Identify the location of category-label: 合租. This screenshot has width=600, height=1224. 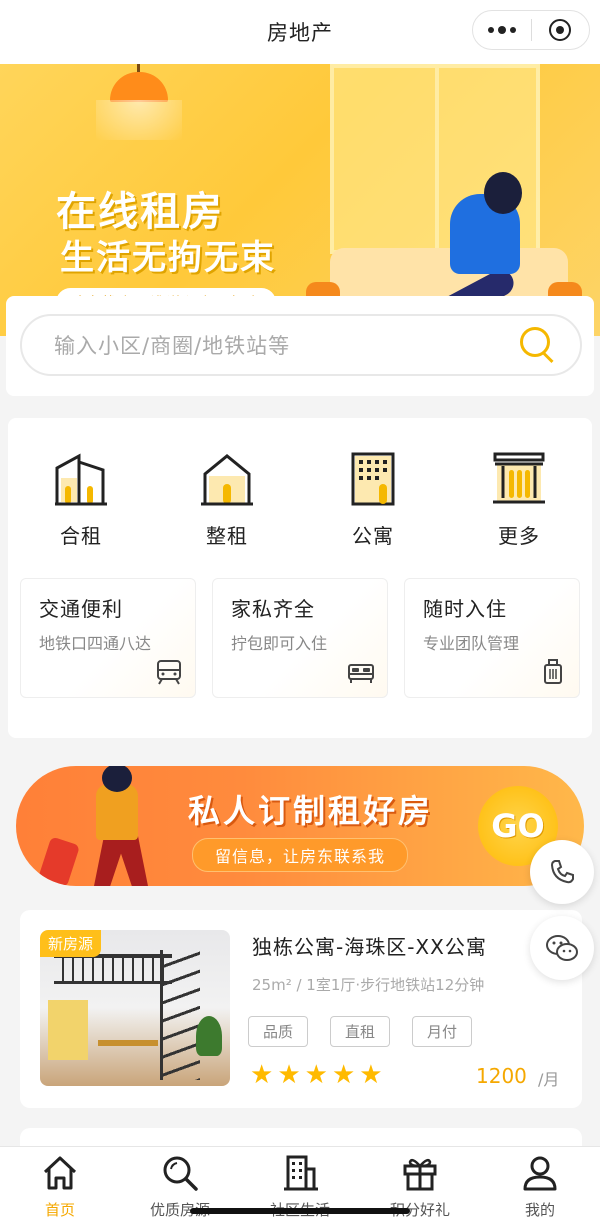
(81, 536).